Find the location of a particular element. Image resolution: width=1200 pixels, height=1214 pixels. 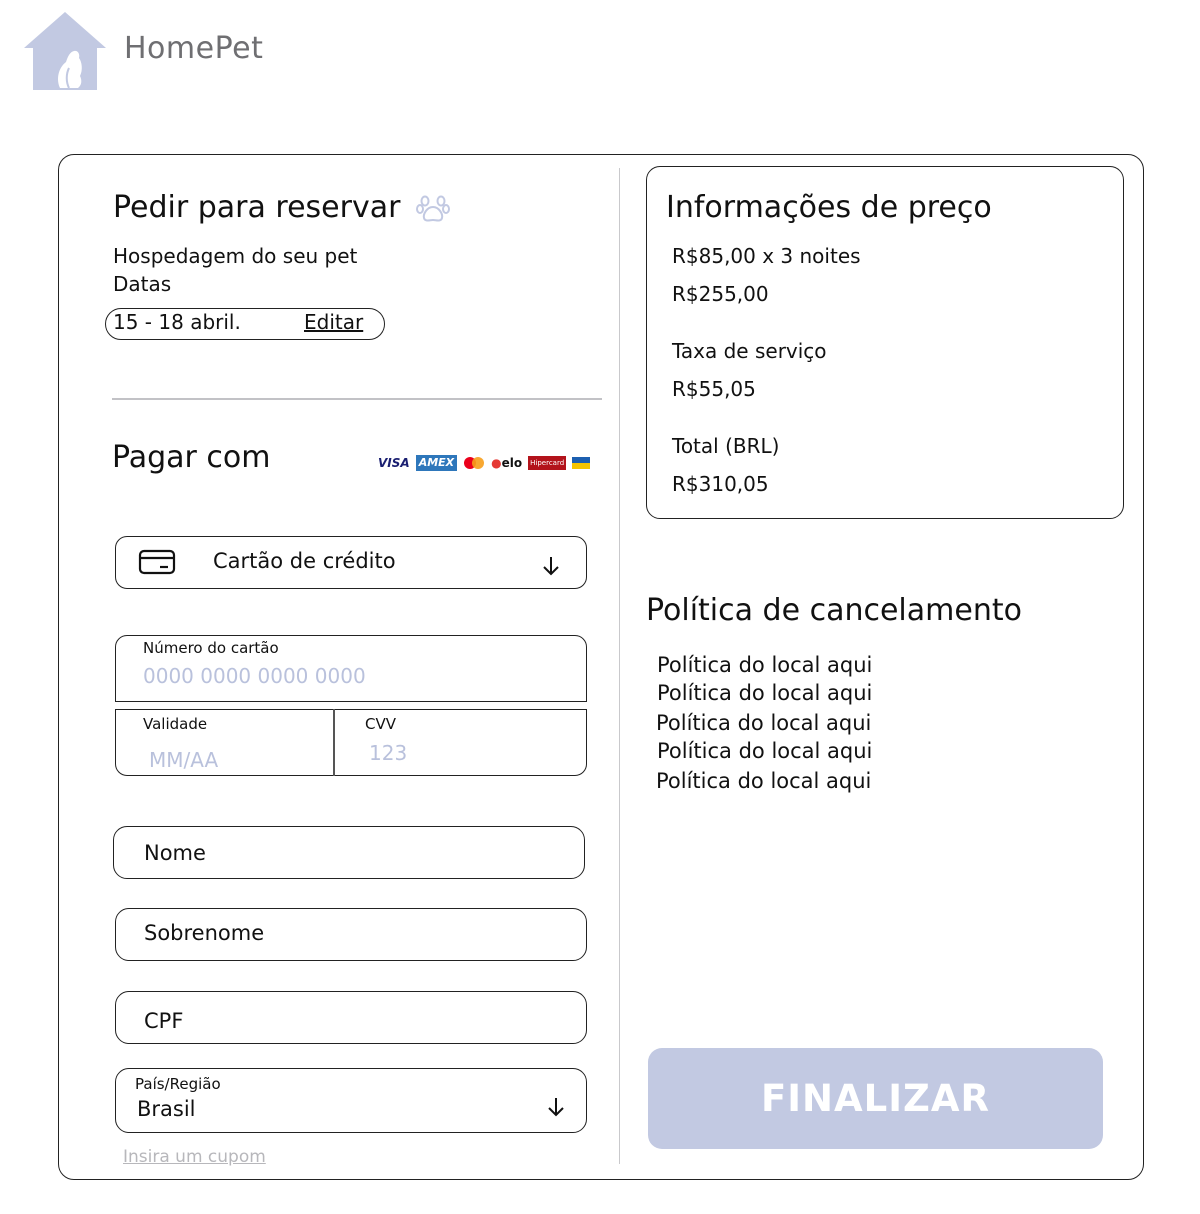

brand-name: HomePet is located at coordinates (194, 48).